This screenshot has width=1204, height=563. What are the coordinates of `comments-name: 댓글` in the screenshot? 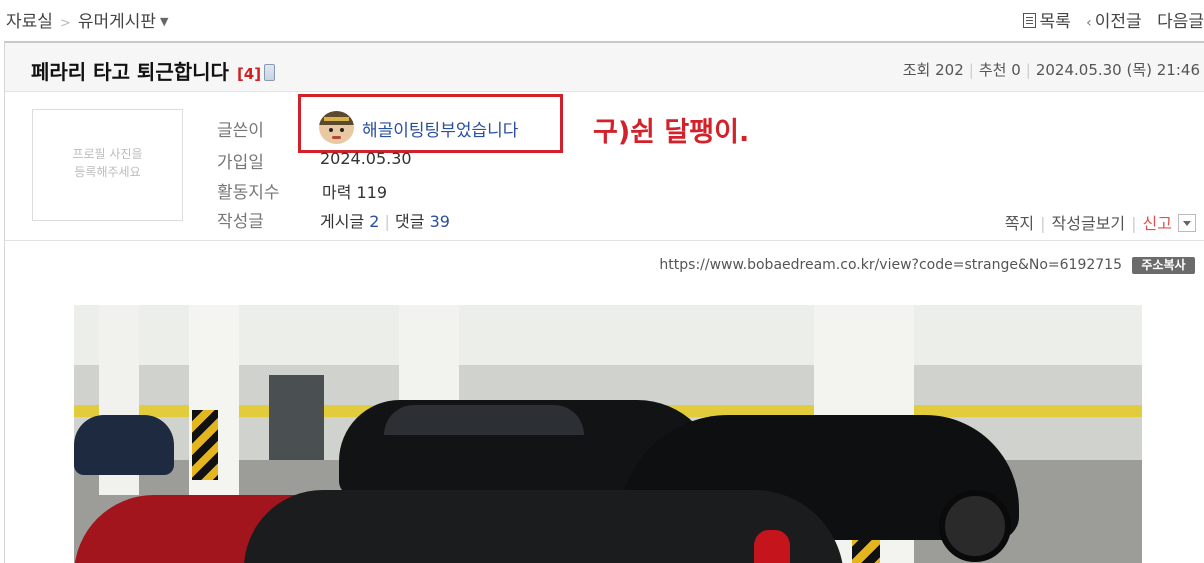 It's located at (410, 221).